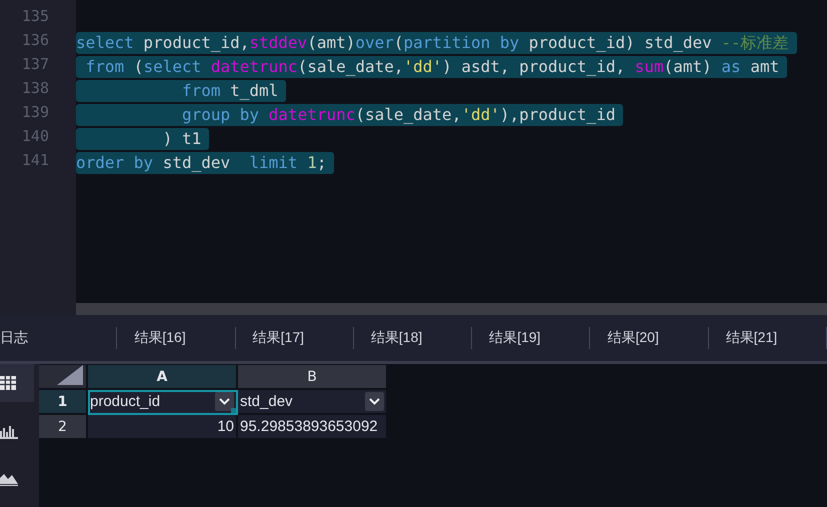 The height and width of the screenshot is (507, 827). What do you see at coordinates (163, 427) in the screenshot?
I see `table-cell: 10` at bounding box center [163, 427].